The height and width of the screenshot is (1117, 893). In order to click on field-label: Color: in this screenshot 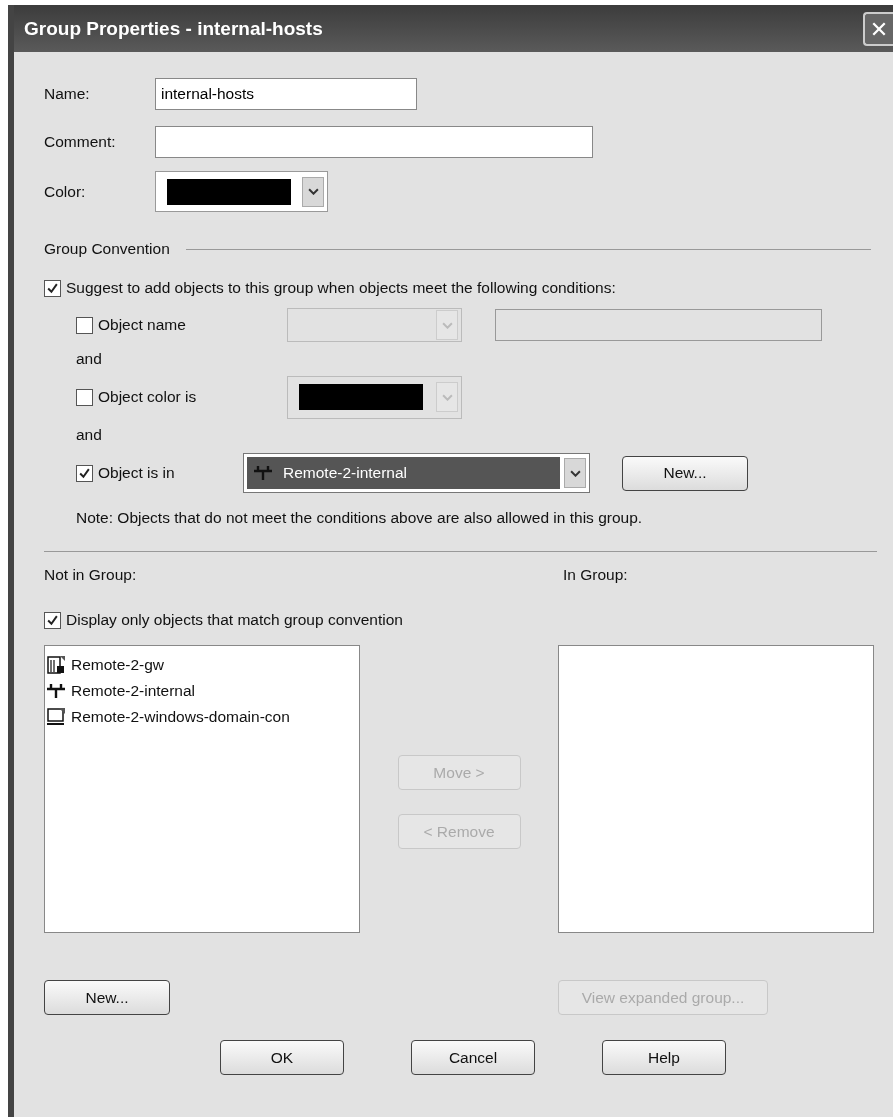, I will do `click(65, 191)`.